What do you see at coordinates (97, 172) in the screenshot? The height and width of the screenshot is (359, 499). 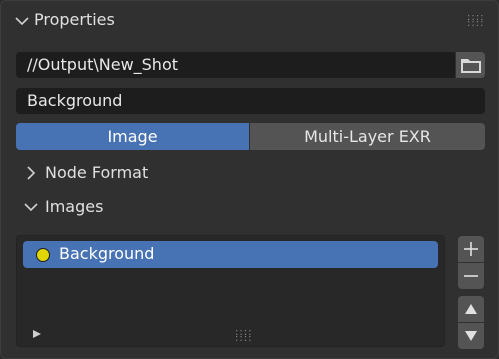 I see `node-format-label: Node Format` at bounding box center [97, 172].